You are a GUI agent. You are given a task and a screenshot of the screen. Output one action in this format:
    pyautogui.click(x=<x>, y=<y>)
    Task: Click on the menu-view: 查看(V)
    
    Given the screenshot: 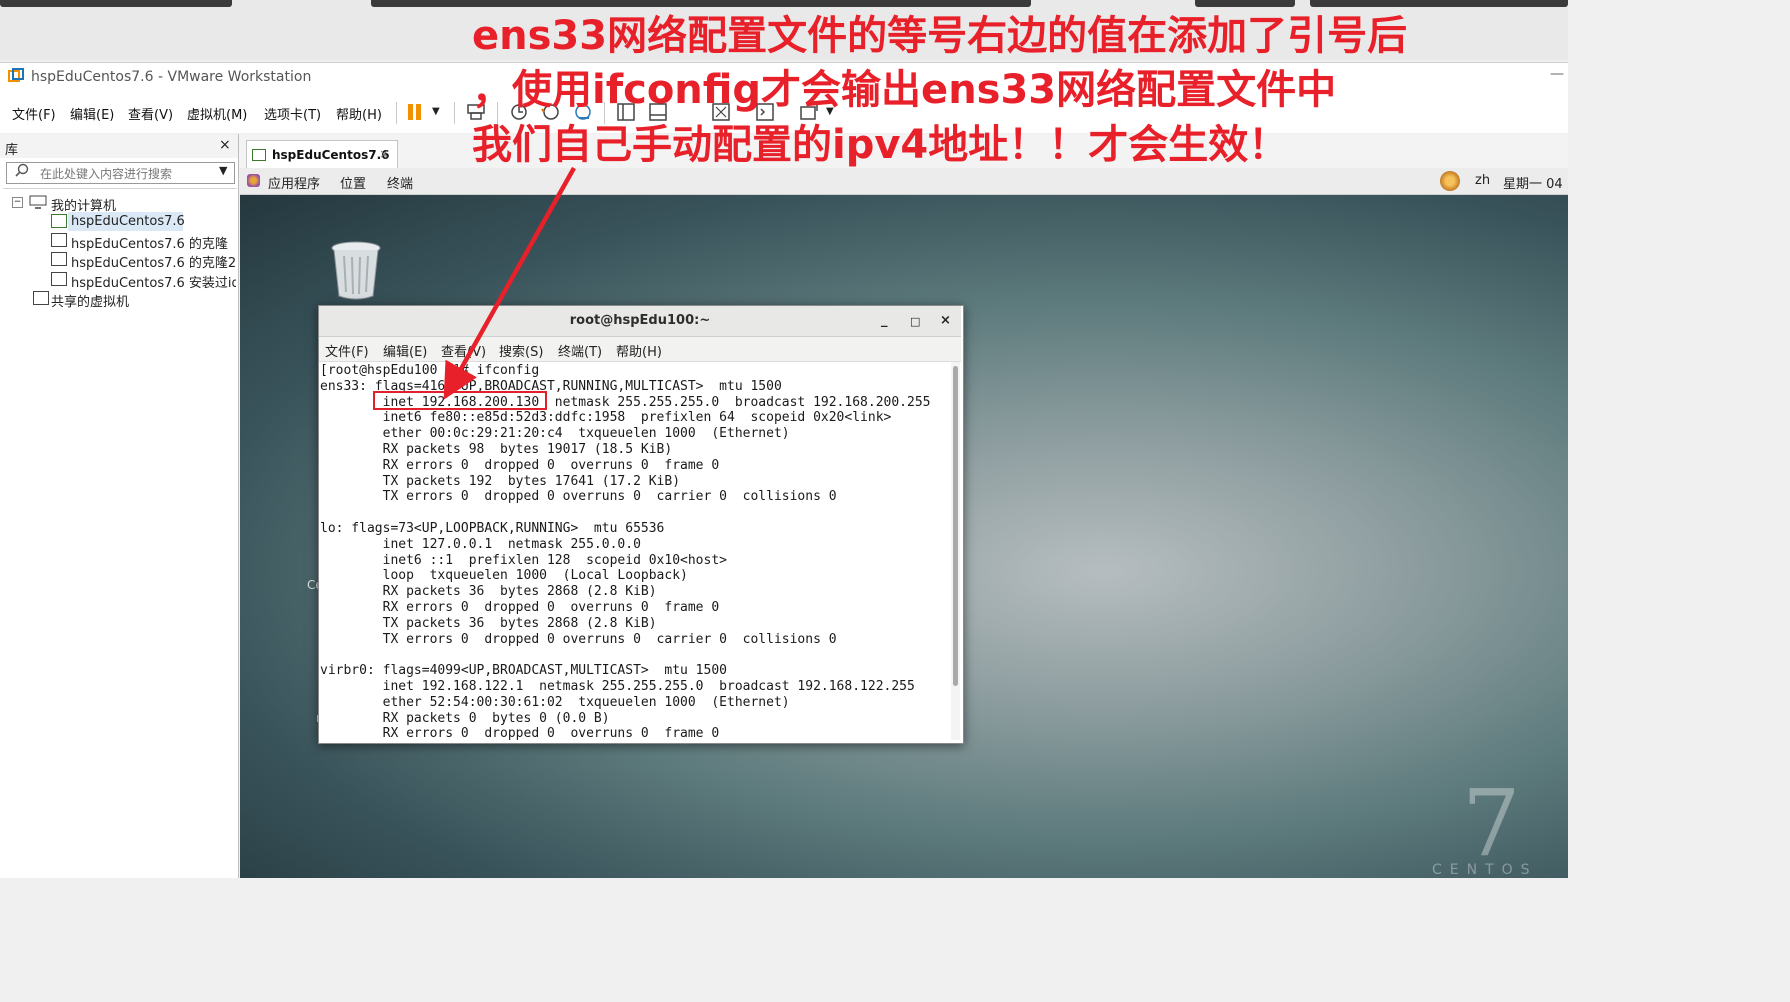 What is the action you would take?
    pyautogui.click(x=150, y=113)
    